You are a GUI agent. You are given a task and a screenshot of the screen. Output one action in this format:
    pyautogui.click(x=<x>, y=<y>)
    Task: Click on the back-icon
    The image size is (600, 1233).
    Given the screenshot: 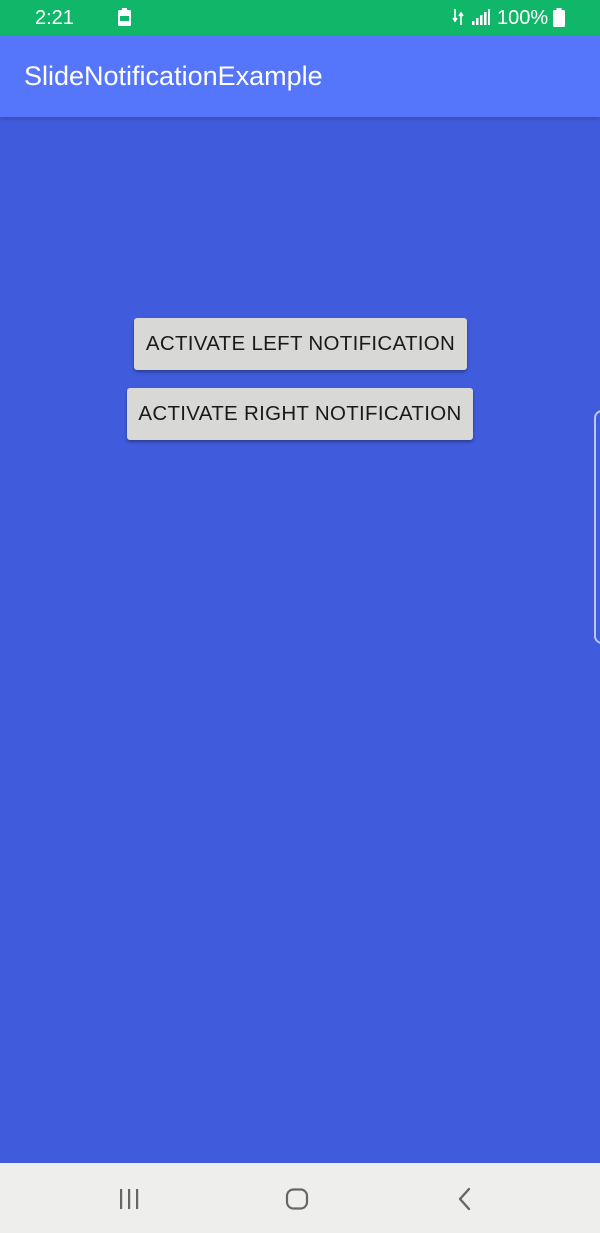 What is the action you would take?
    pyautogui.click(x=465, y=1199)
    